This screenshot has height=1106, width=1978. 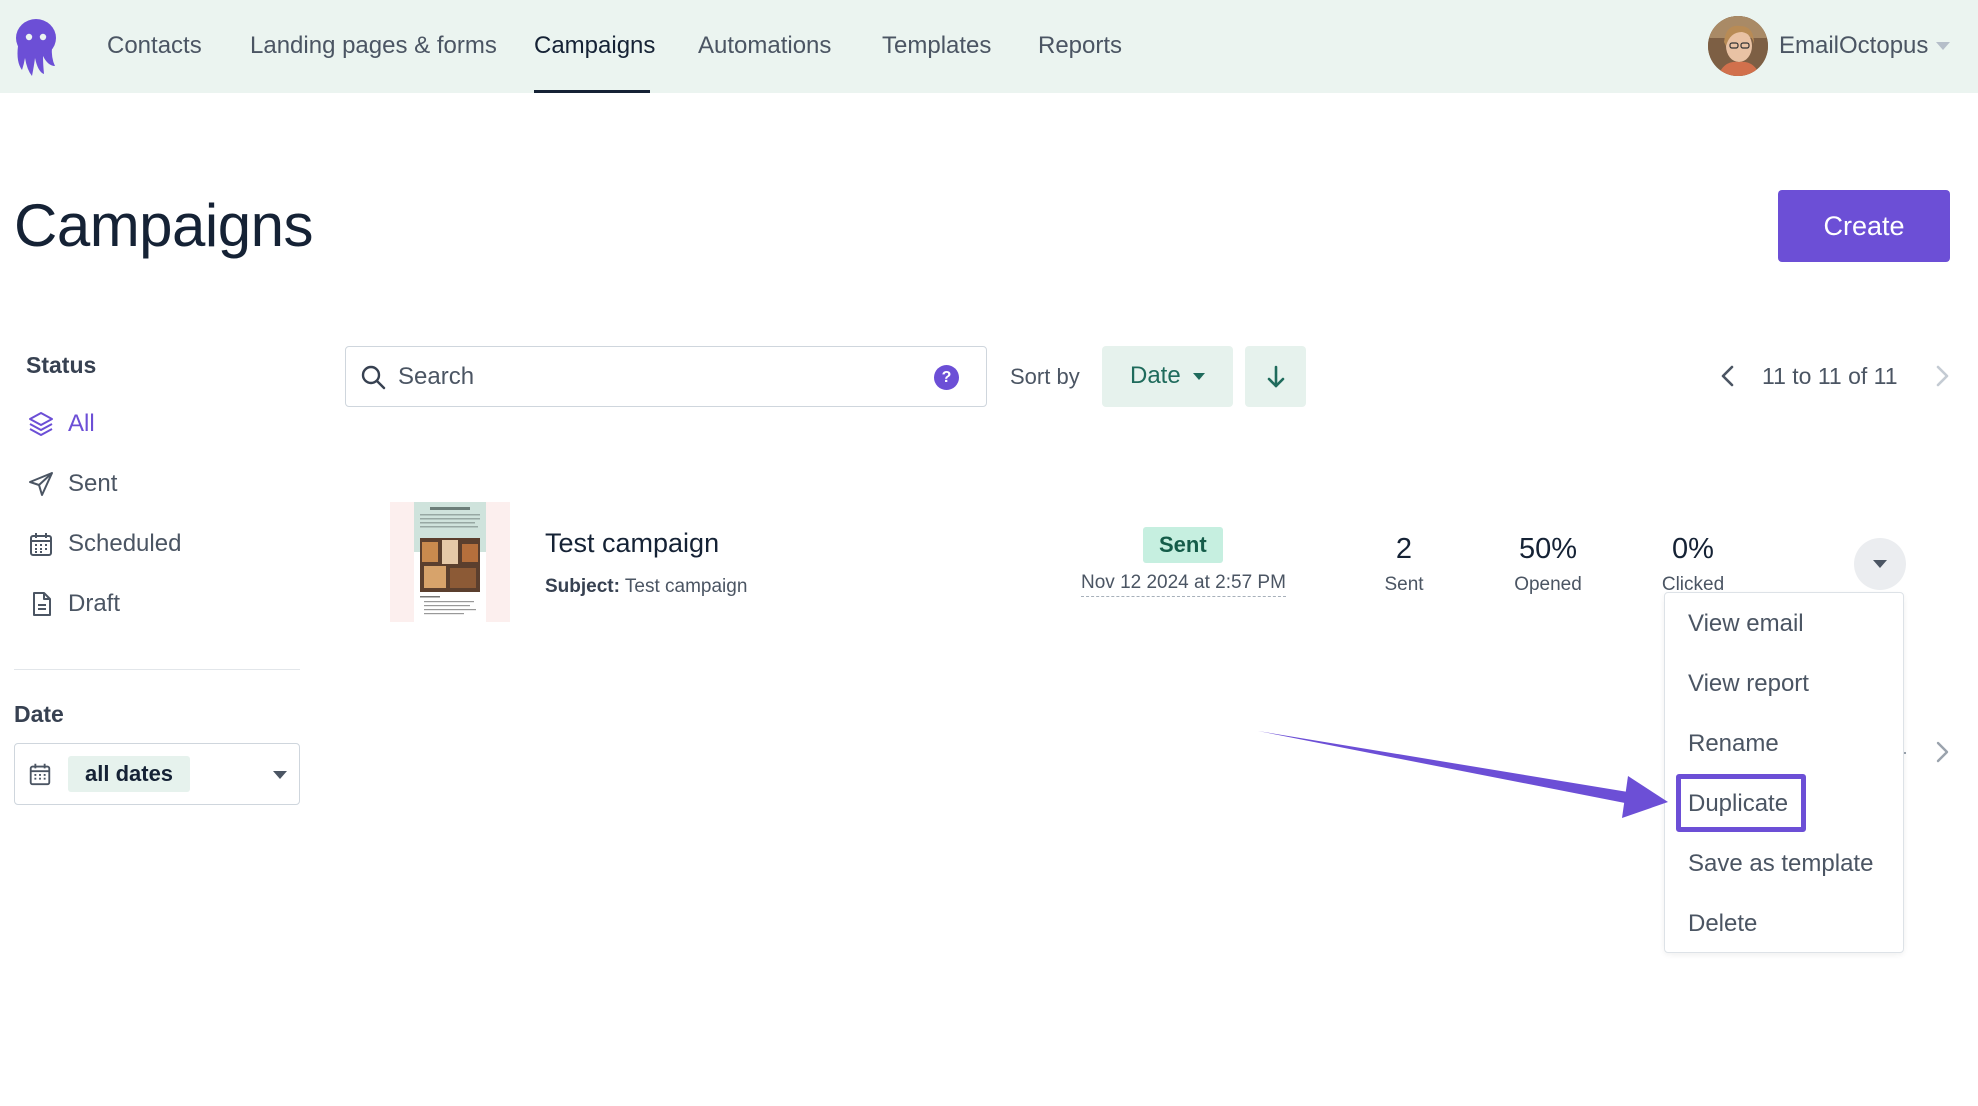 I want to click on stat-sent-label: Sent, so click(x=1404, y=584).